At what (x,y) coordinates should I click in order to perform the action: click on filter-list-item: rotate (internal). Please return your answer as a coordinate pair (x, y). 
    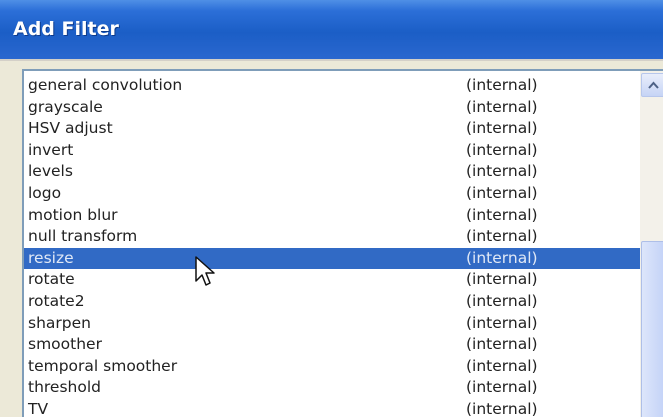
    Looking at the image, I should click on (332, 280).